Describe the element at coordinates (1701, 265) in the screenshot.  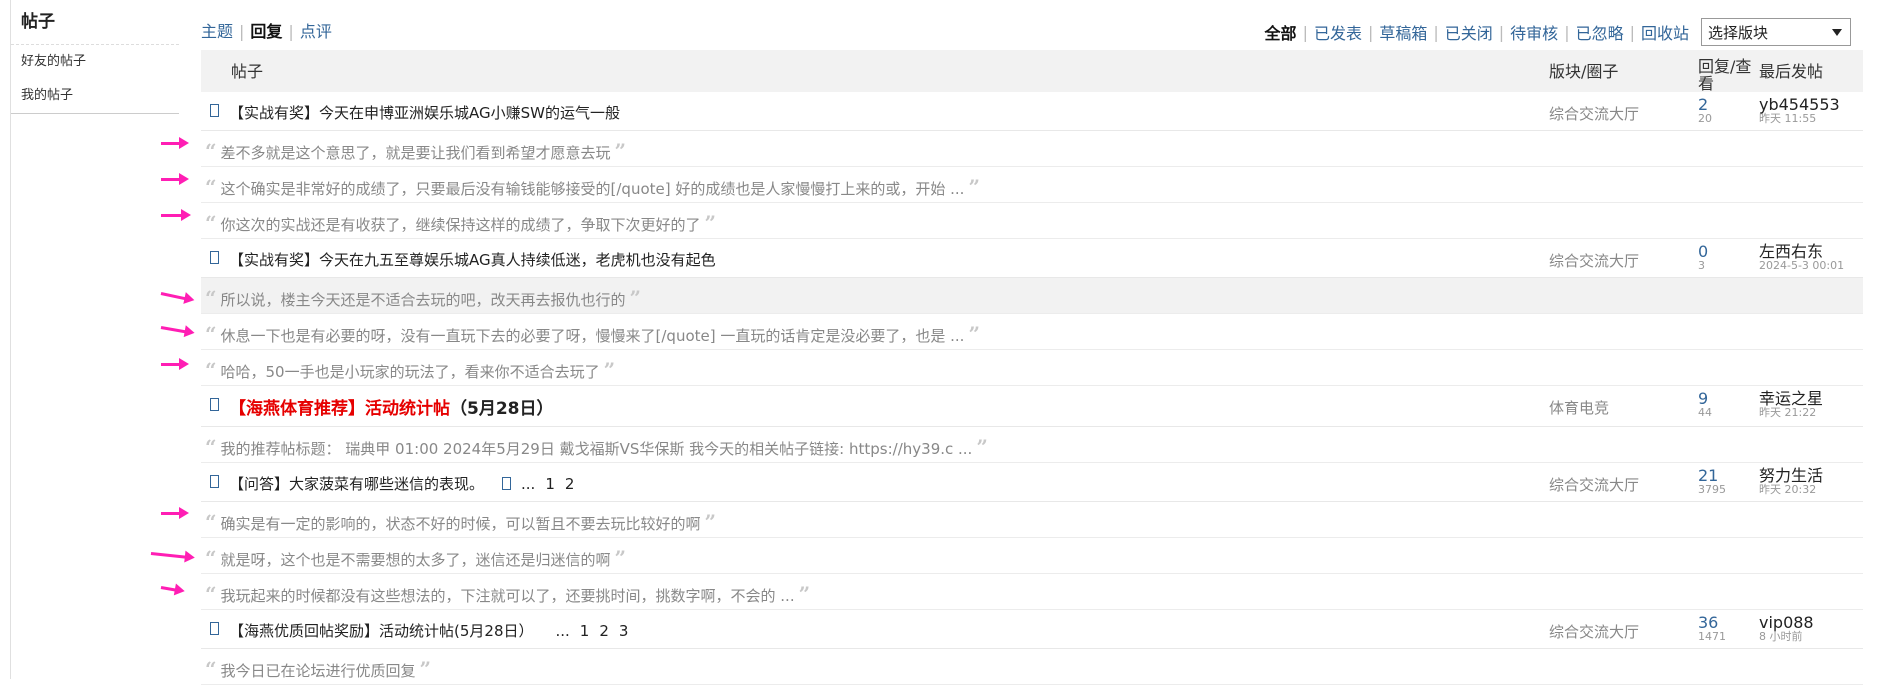
I see `view-count: 3` at that location.